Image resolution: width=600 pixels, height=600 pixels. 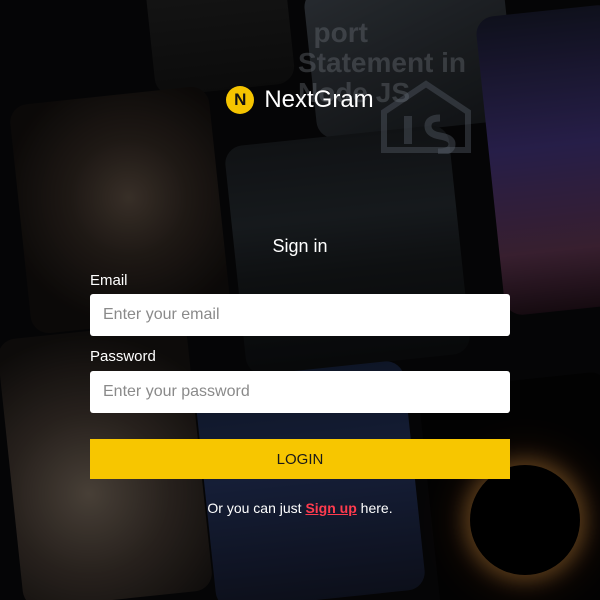 What do you see at coordinates (300, 459) in the screenshot?
I see `login-button: LOGIN` at bounding box center [300, 459].